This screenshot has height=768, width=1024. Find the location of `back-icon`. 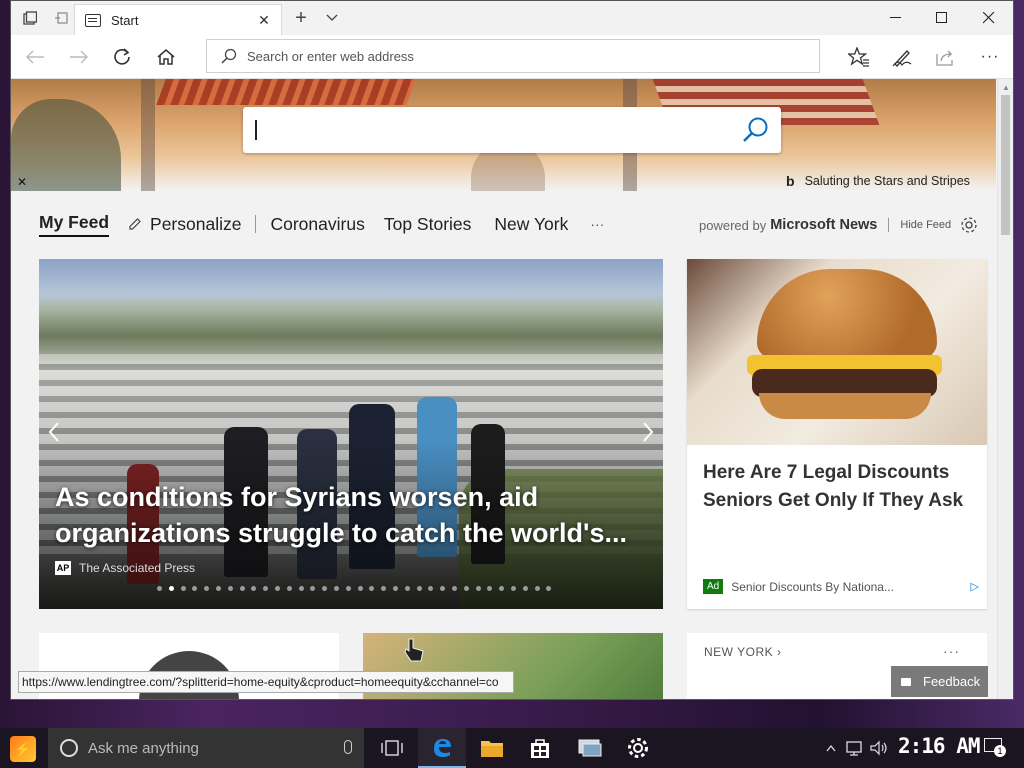

back-icon is located at coordinates (35, 57).